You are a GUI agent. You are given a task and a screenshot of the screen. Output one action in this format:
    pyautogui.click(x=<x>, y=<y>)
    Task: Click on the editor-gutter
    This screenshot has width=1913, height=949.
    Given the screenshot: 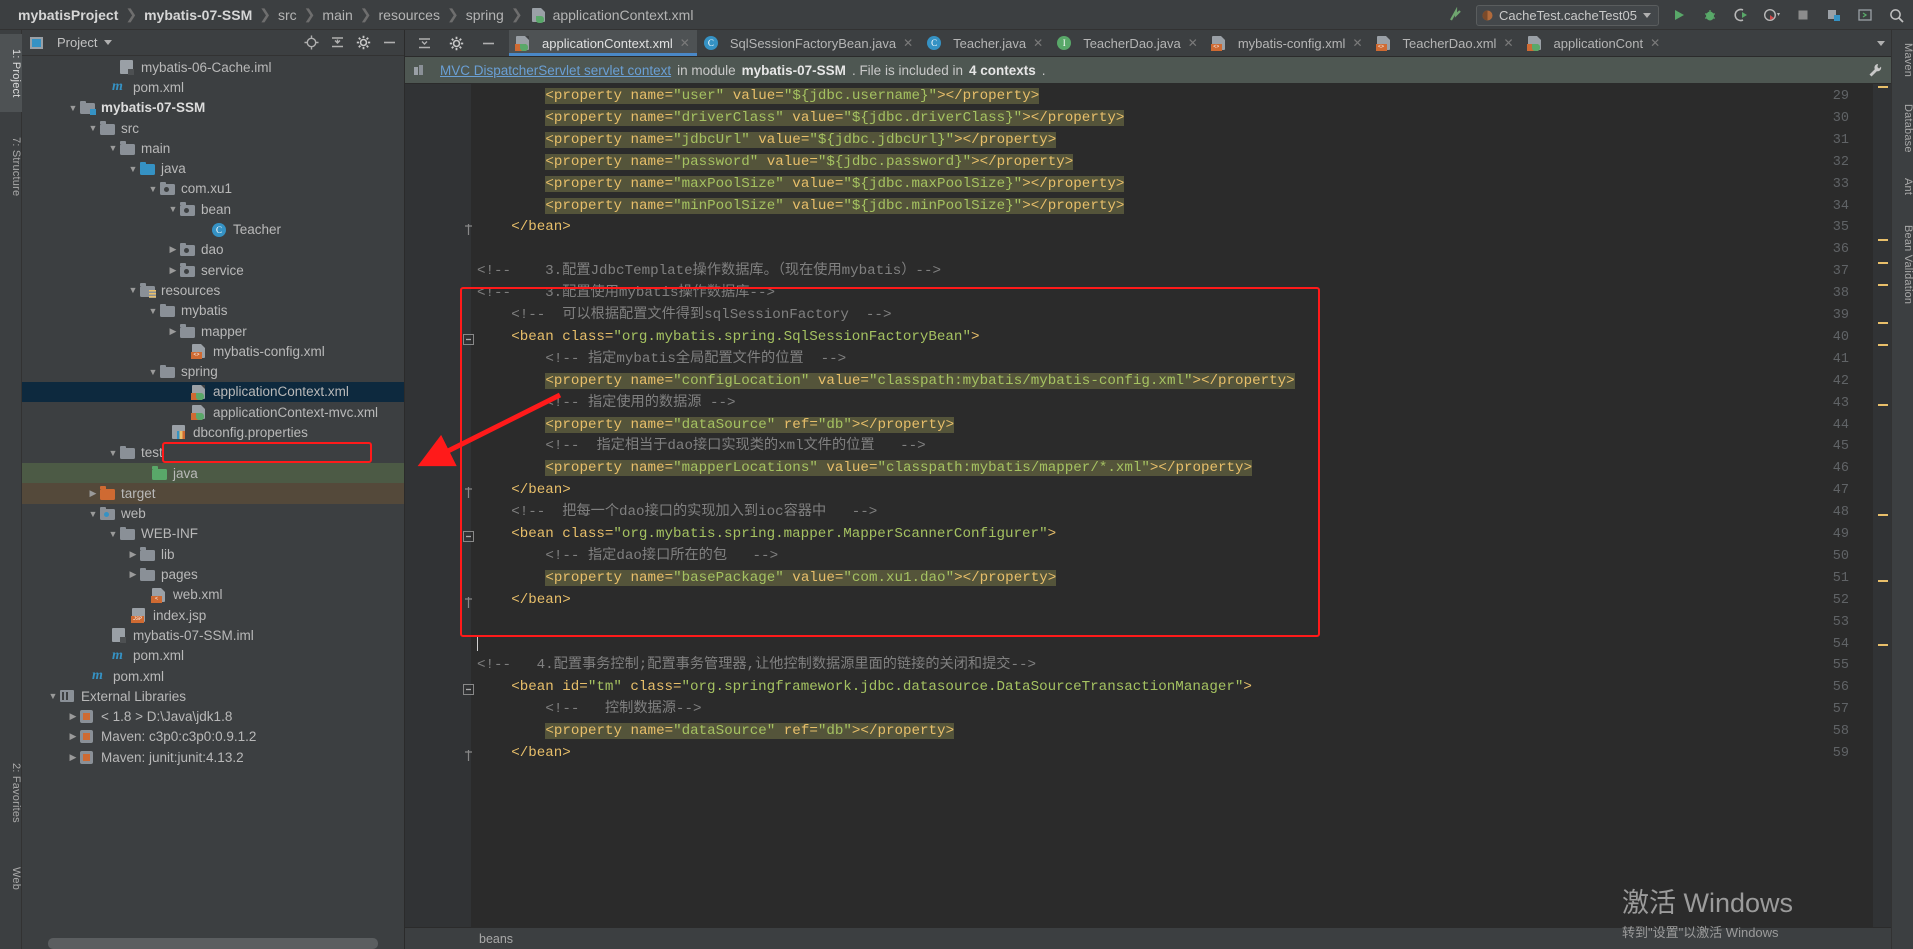 What is the action you would take?
    pyautogui.click(x=438, y=505)
    